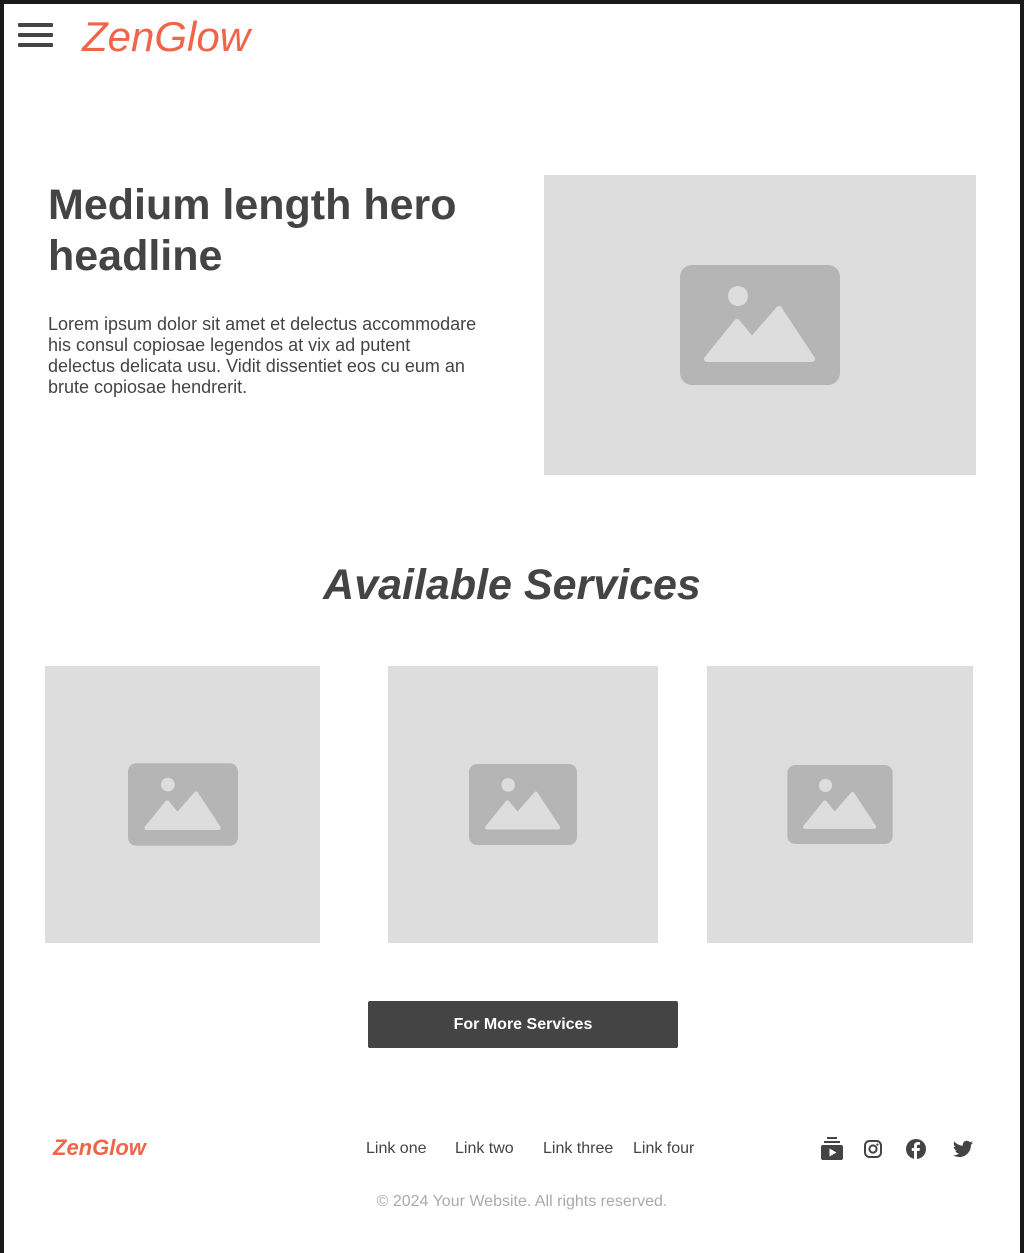 The width and height of the screenshot is (1024, 1253). I want to click on footer-logo: ZenGlow, so click(99, 1148).